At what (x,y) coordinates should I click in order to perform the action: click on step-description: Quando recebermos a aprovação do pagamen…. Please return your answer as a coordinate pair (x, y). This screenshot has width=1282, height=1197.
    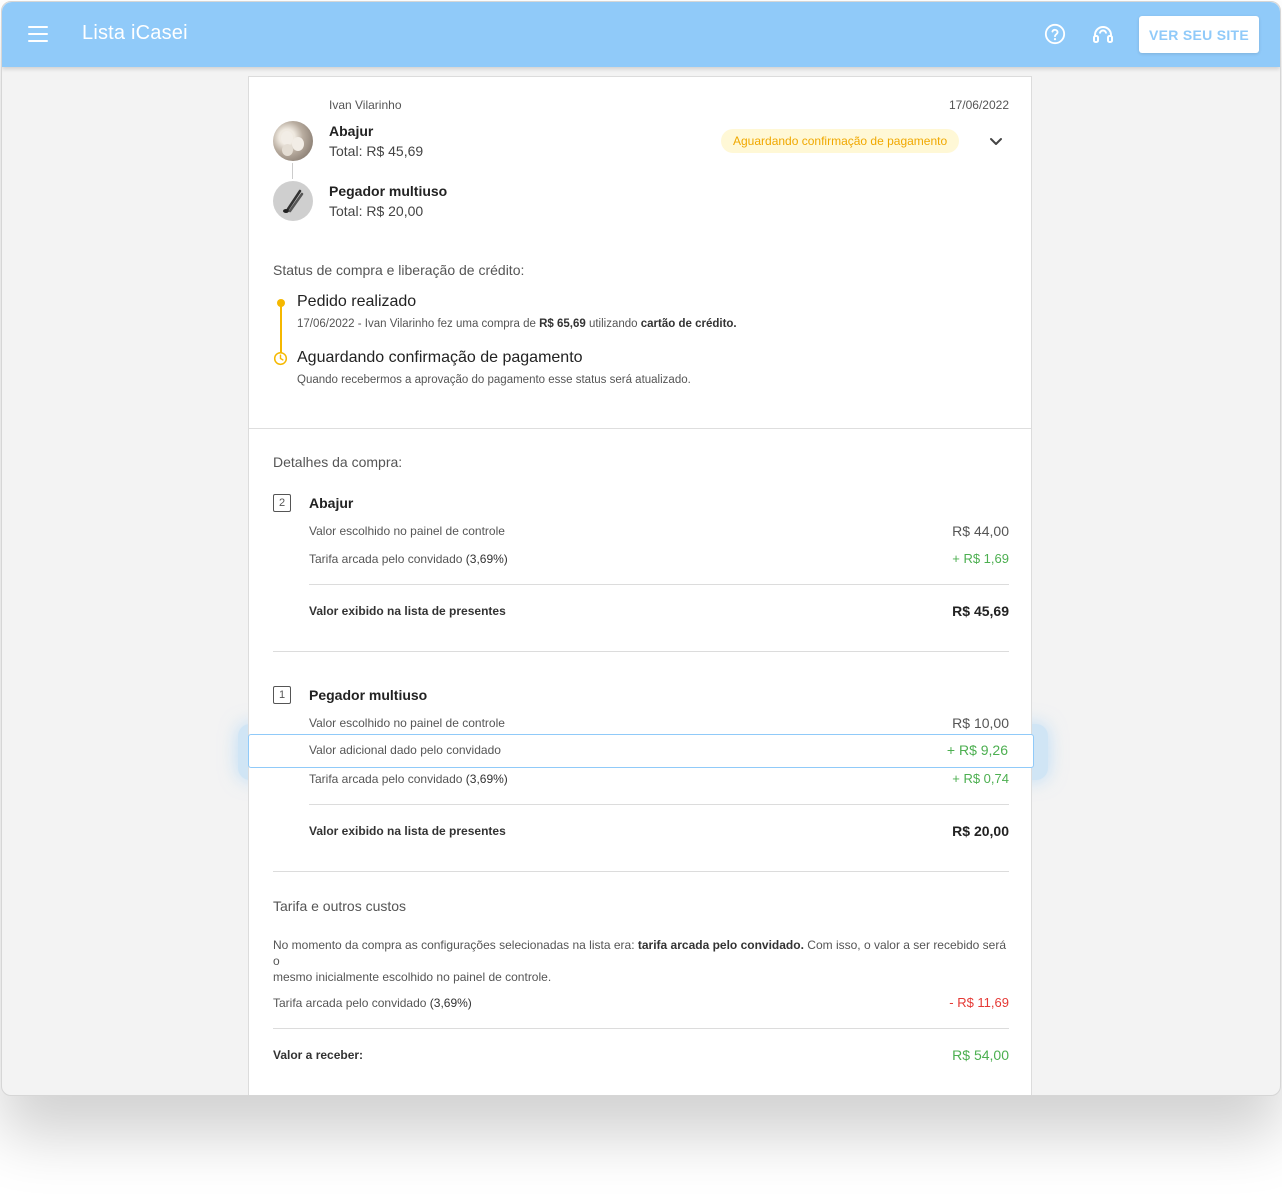
    Looking at the image, I should click on (494, 380).